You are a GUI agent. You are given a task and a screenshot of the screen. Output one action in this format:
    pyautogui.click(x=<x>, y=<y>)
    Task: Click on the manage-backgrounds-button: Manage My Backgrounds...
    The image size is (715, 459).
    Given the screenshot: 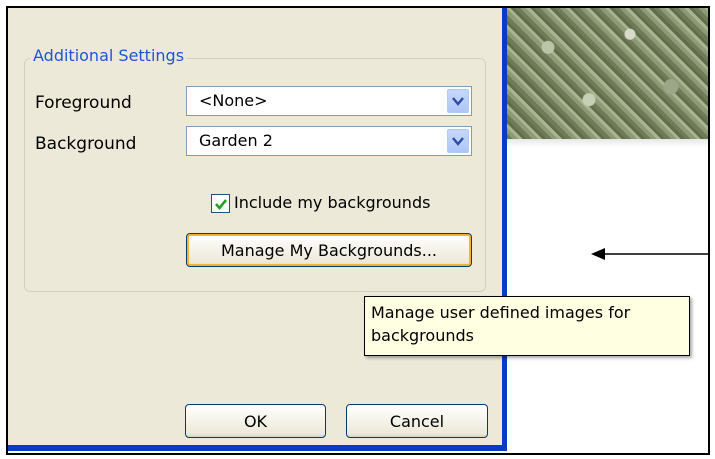 What is the action you would take?
    pyautogui.click(x=329, y=250)
    